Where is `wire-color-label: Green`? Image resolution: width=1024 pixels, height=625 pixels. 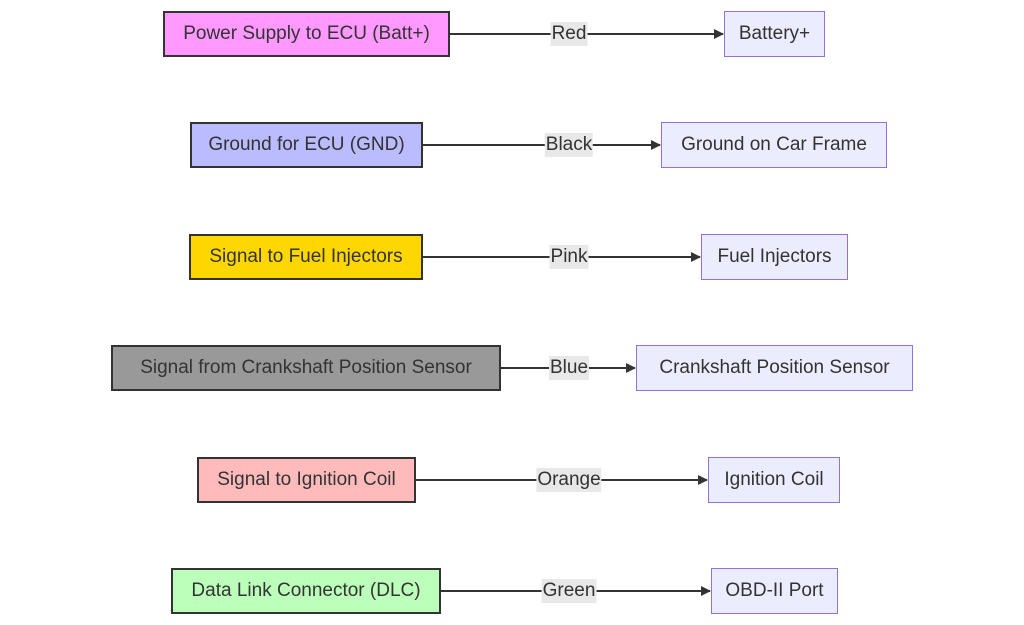 wire-color-label: Green is located at coordinates (569, 591).